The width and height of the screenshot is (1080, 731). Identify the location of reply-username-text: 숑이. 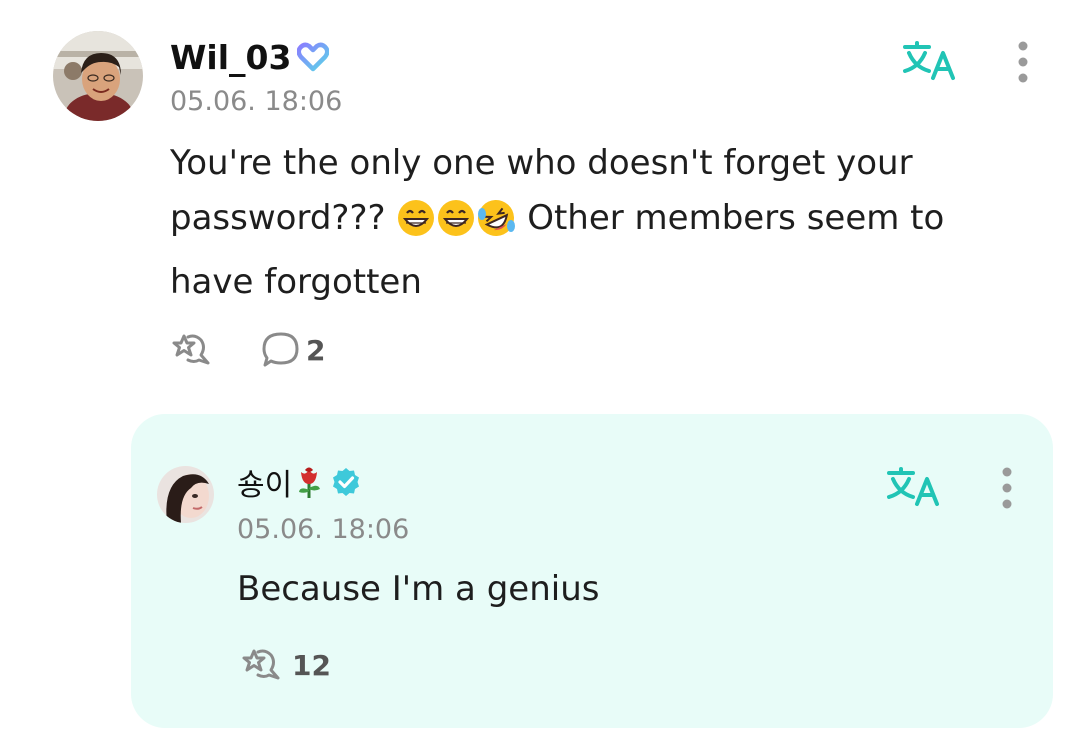
(265, 485).